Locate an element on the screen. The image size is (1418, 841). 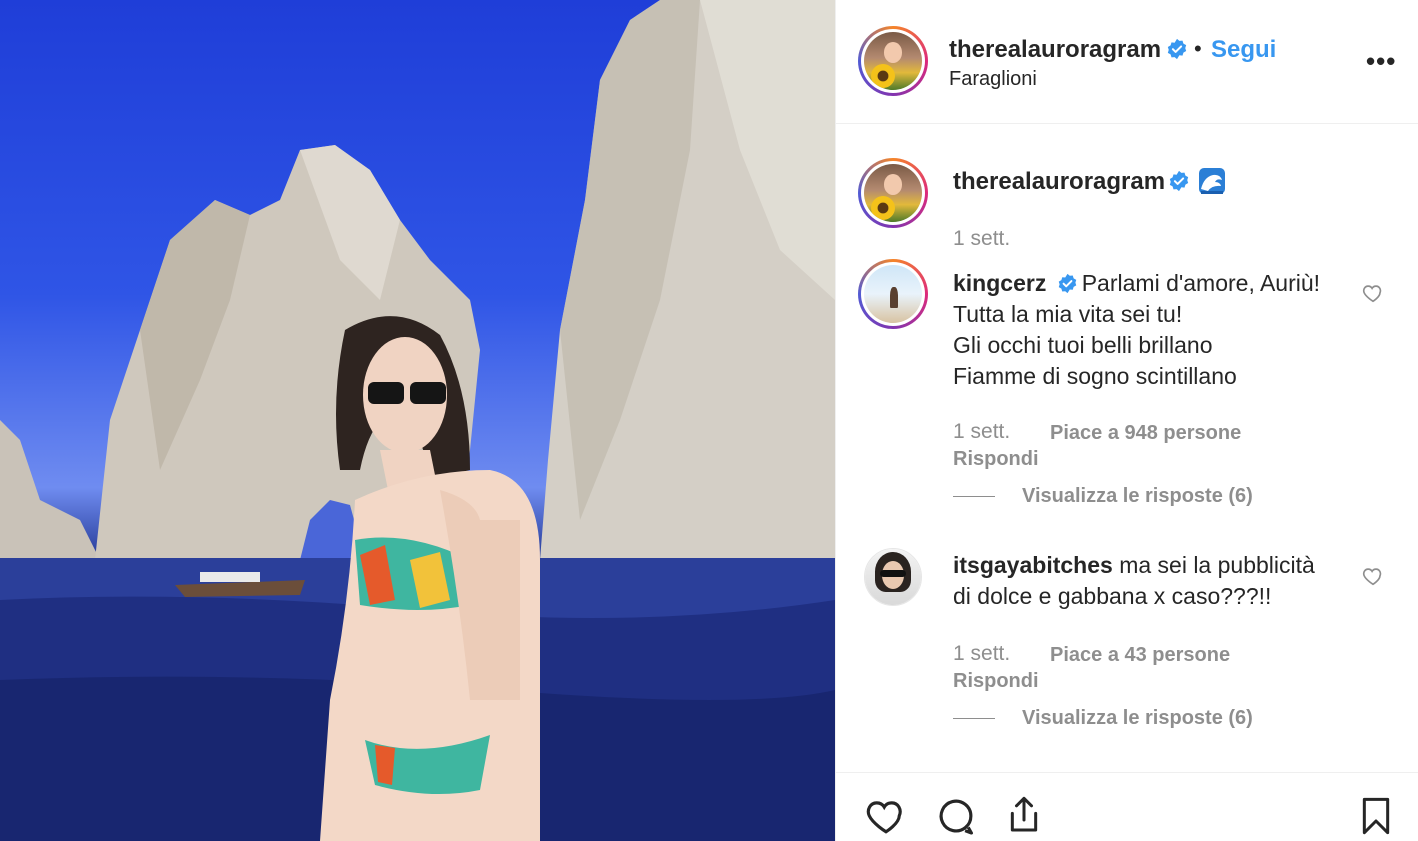
comment-line: Fiamme di sogno scintillano is located at coordinates (1095, 376).